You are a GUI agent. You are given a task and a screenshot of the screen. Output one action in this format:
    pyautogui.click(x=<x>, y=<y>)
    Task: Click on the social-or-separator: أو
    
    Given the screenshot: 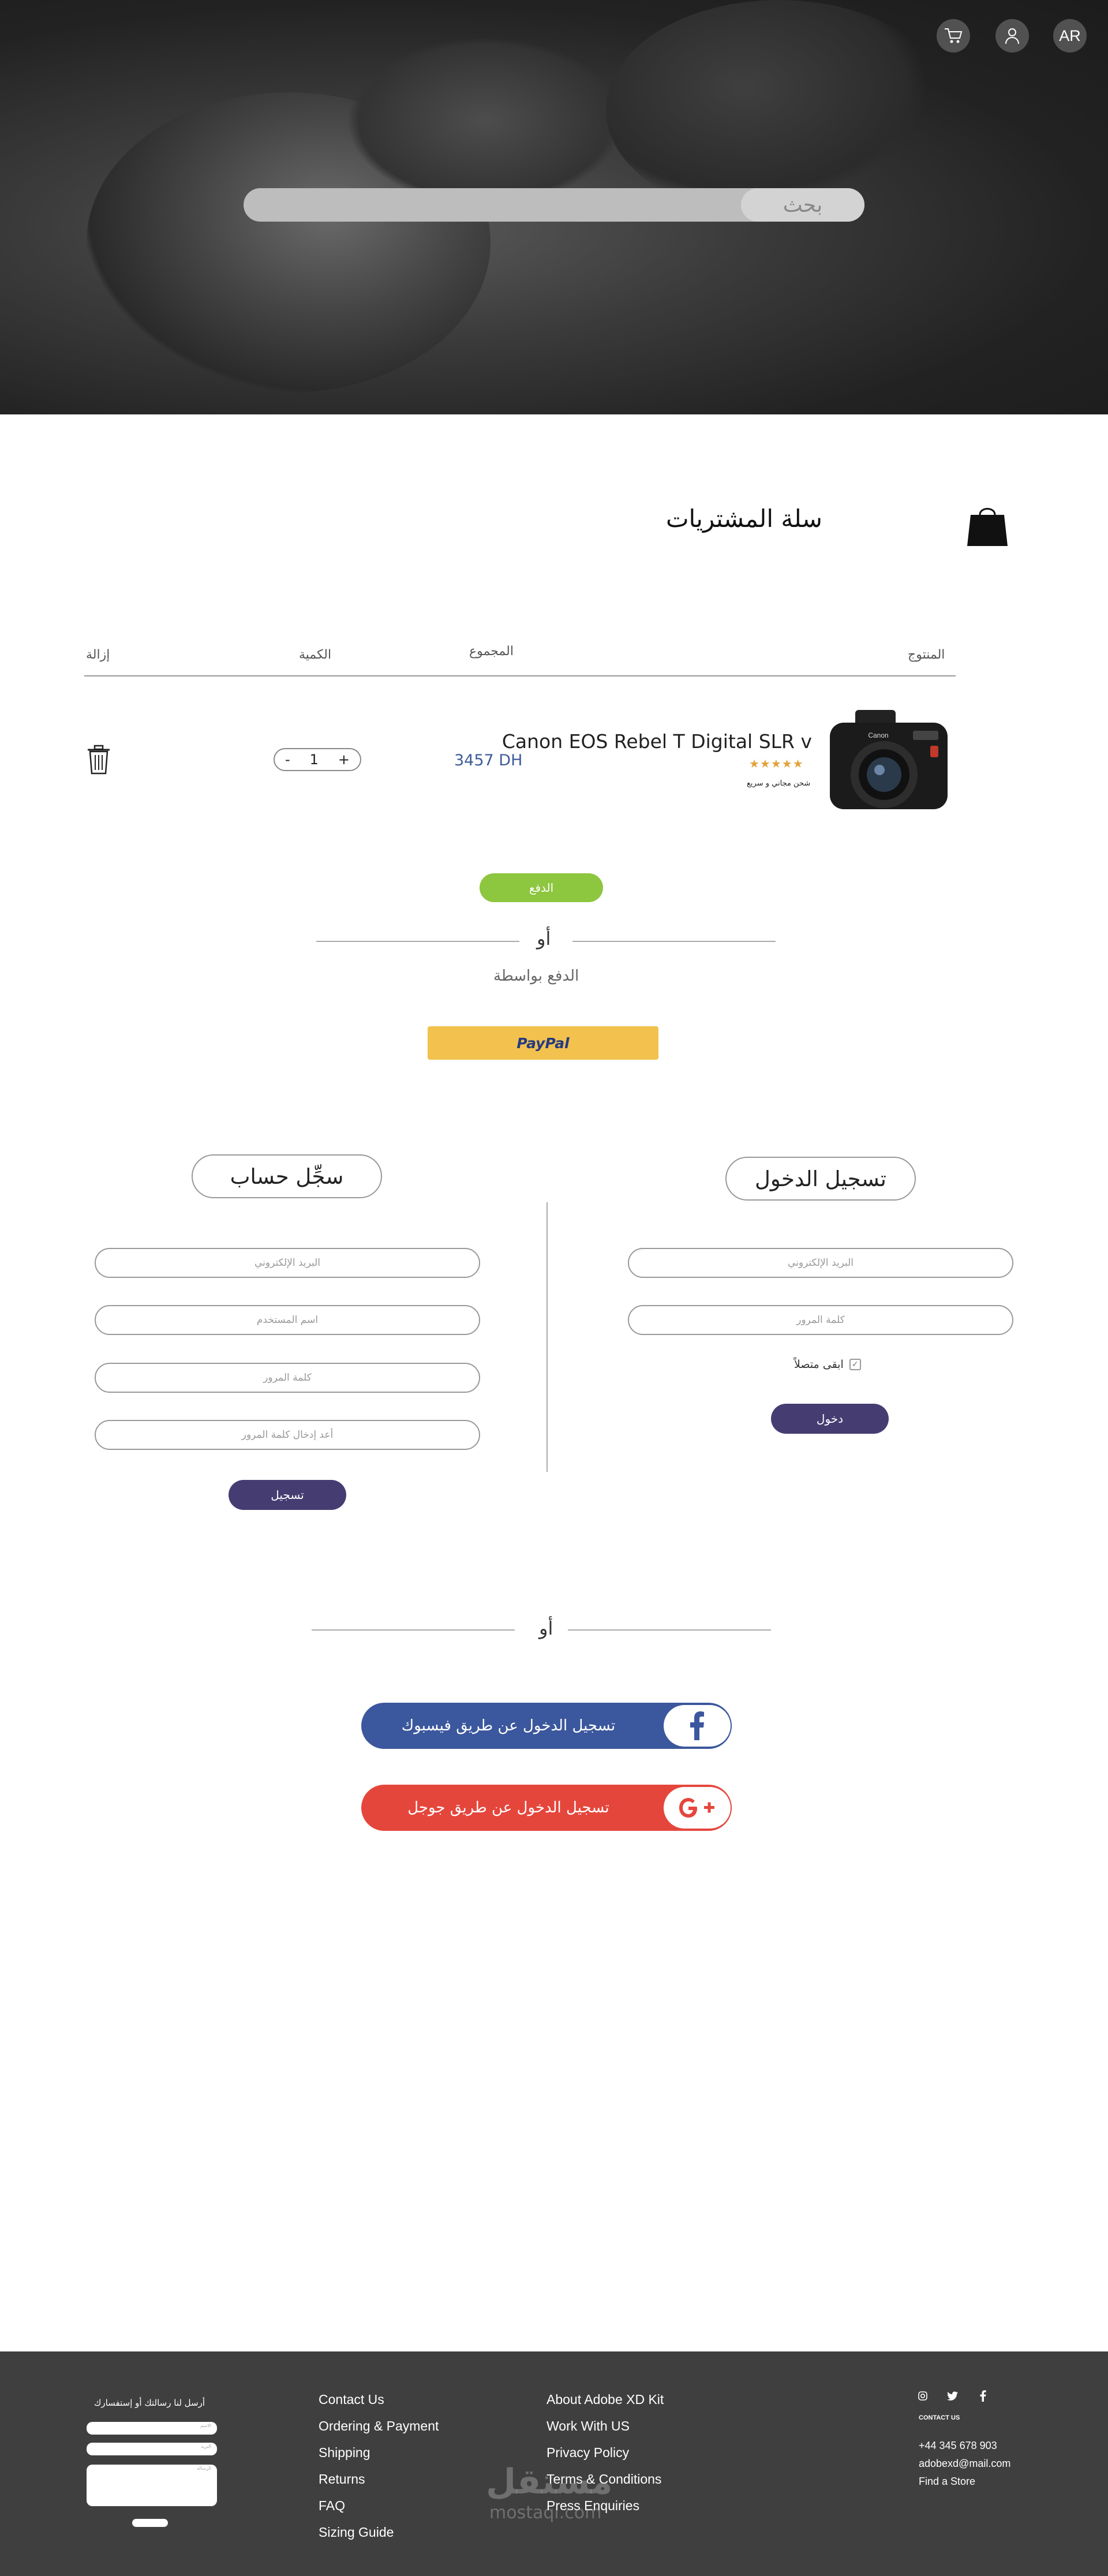 What is the action you would take?
    pyautogui.click(x=546, y=1628)
    